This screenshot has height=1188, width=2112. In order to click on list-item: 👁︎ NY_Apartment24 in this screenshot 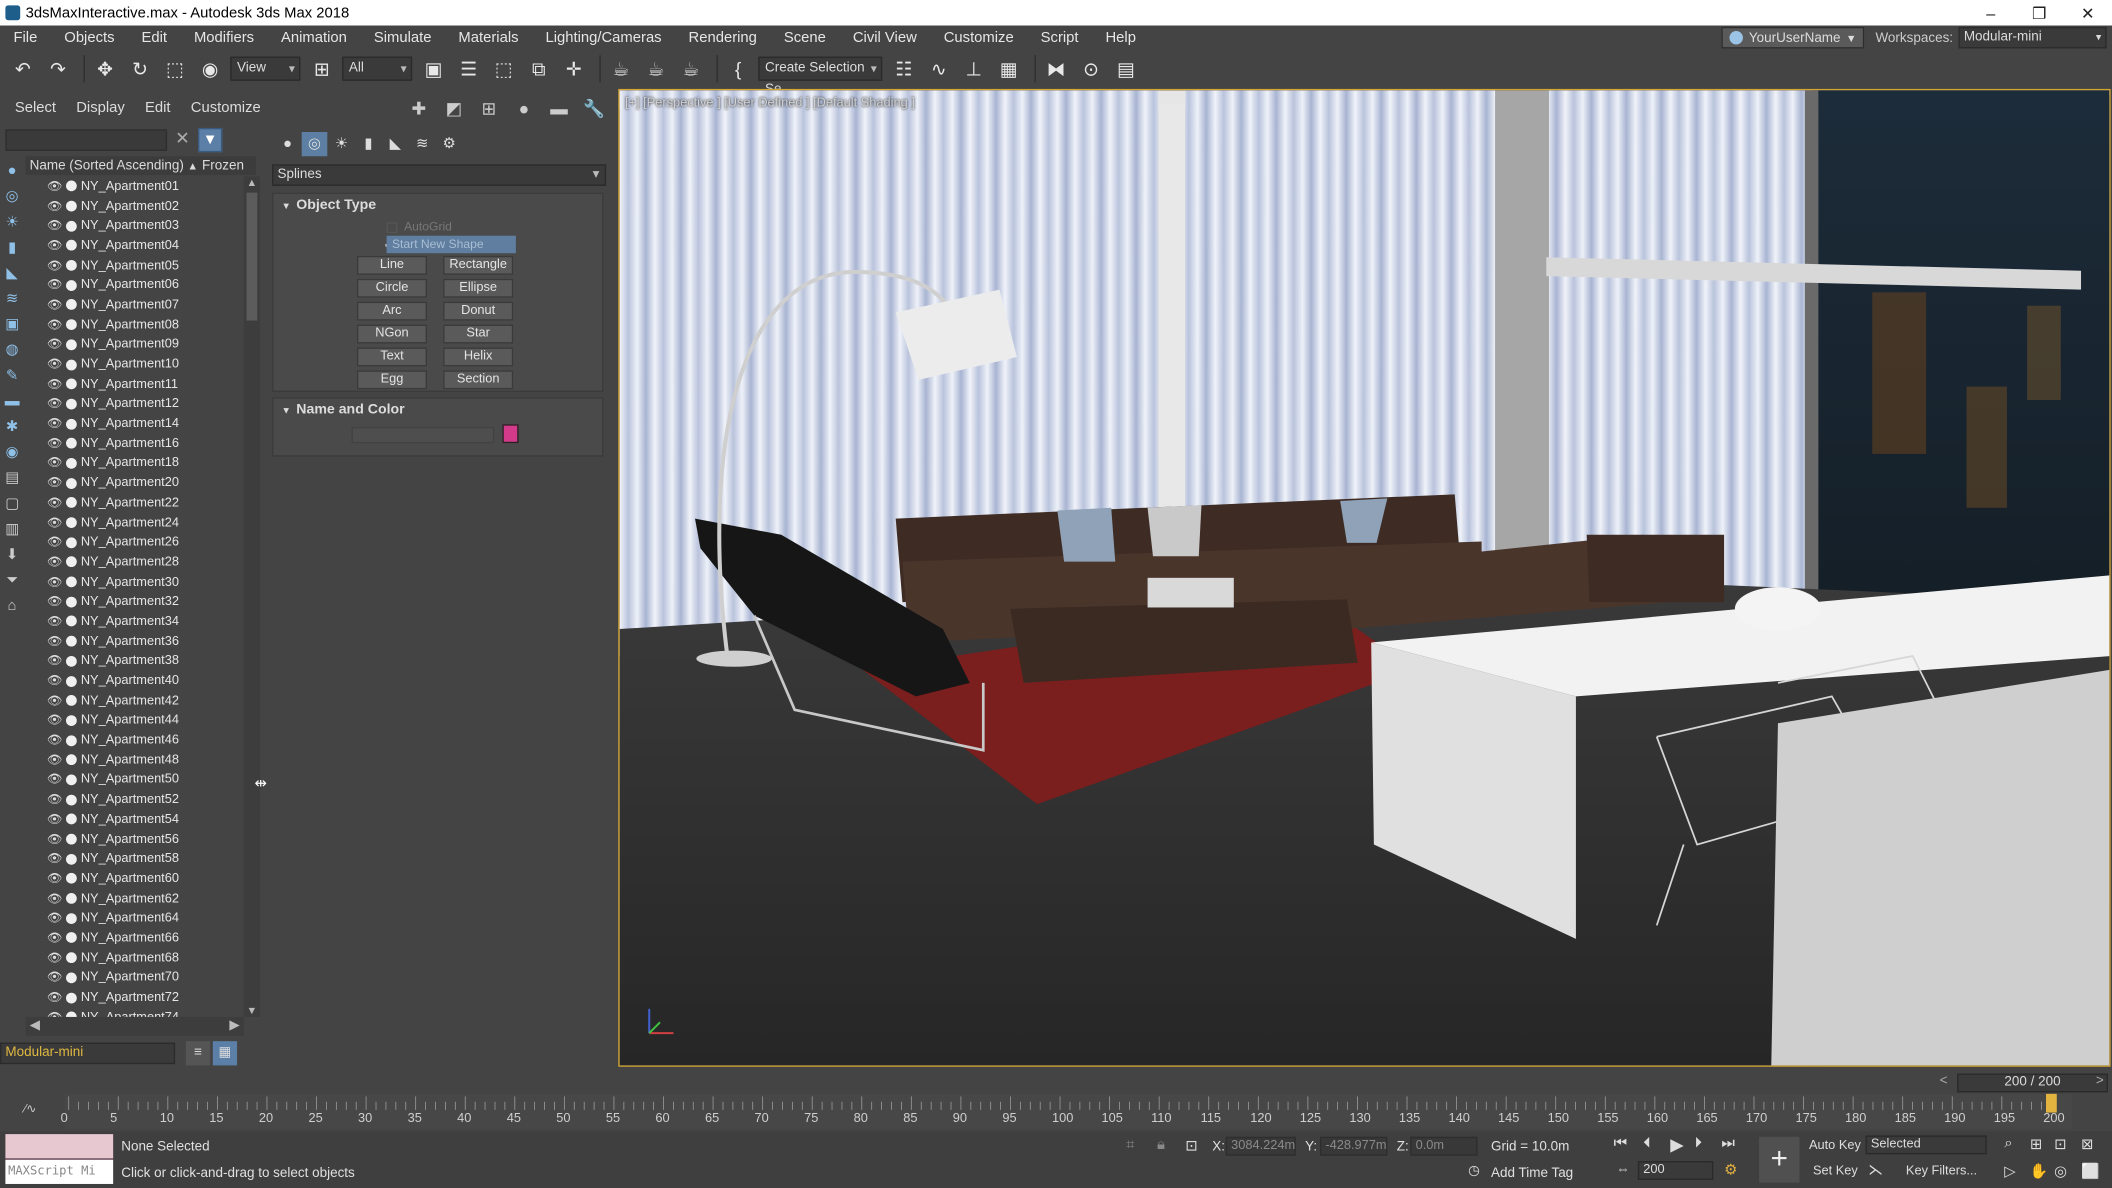, I will do `click(135, 523)`.